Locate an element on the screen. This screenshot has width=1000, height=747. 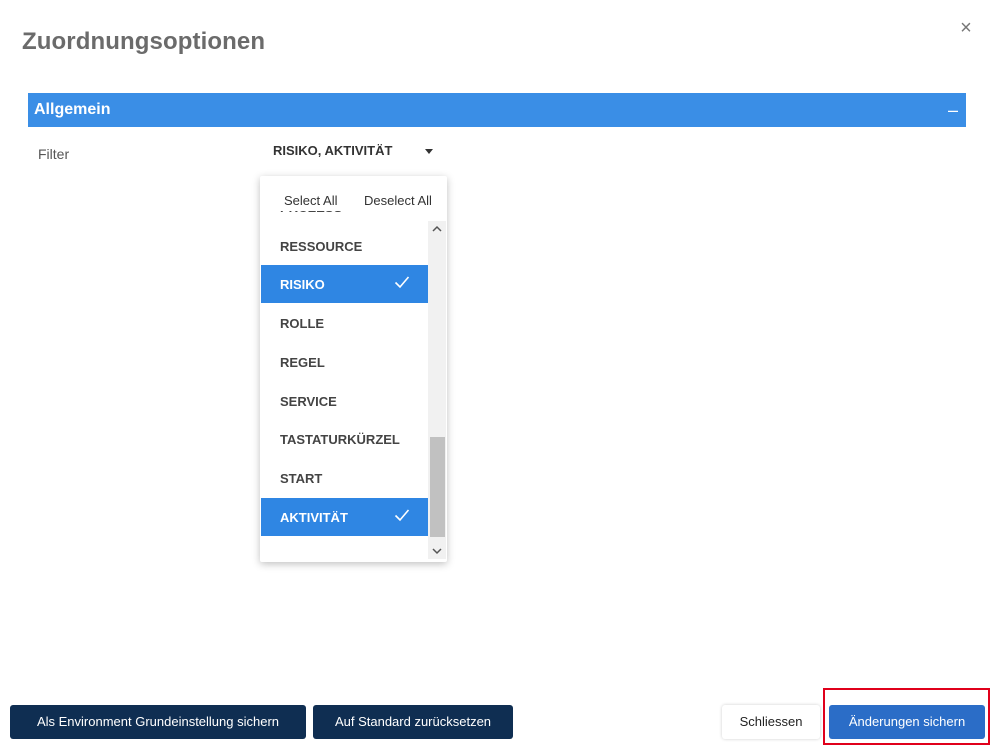
option-label: AKTIVITÄT is located at coordinates (314, 517).